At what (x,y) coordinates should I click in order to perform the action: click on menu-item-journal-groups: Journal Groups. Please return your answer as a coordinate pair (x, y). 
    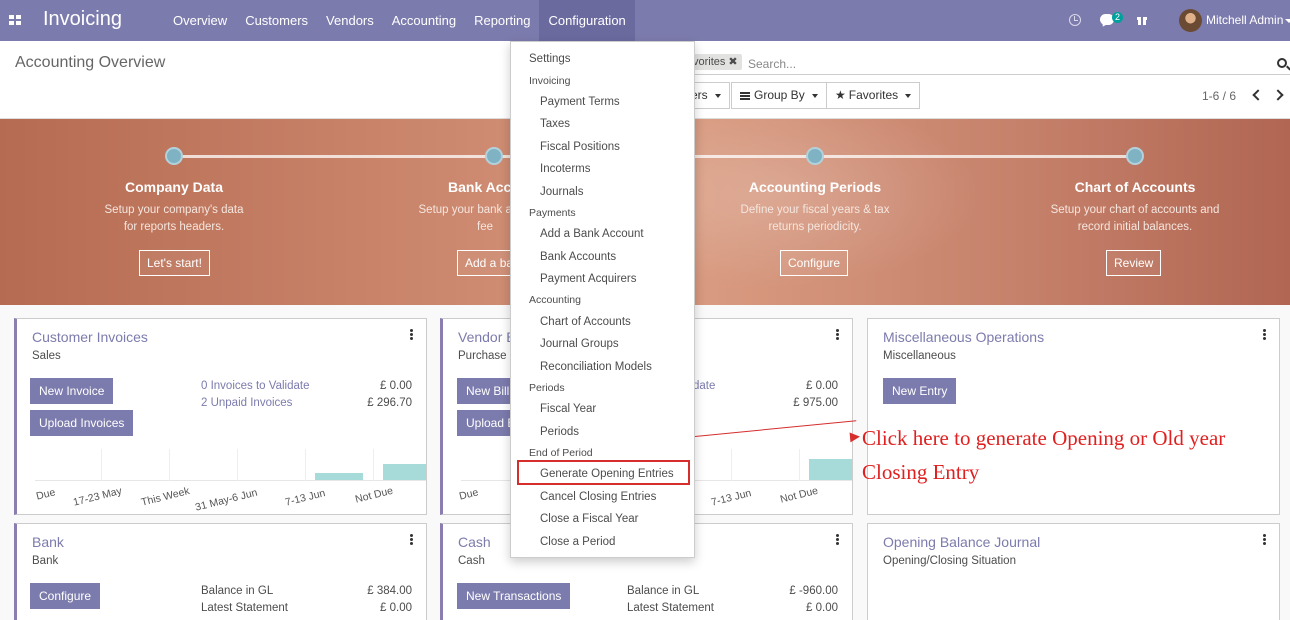
    Looking at the image, I should click on (602, 344).